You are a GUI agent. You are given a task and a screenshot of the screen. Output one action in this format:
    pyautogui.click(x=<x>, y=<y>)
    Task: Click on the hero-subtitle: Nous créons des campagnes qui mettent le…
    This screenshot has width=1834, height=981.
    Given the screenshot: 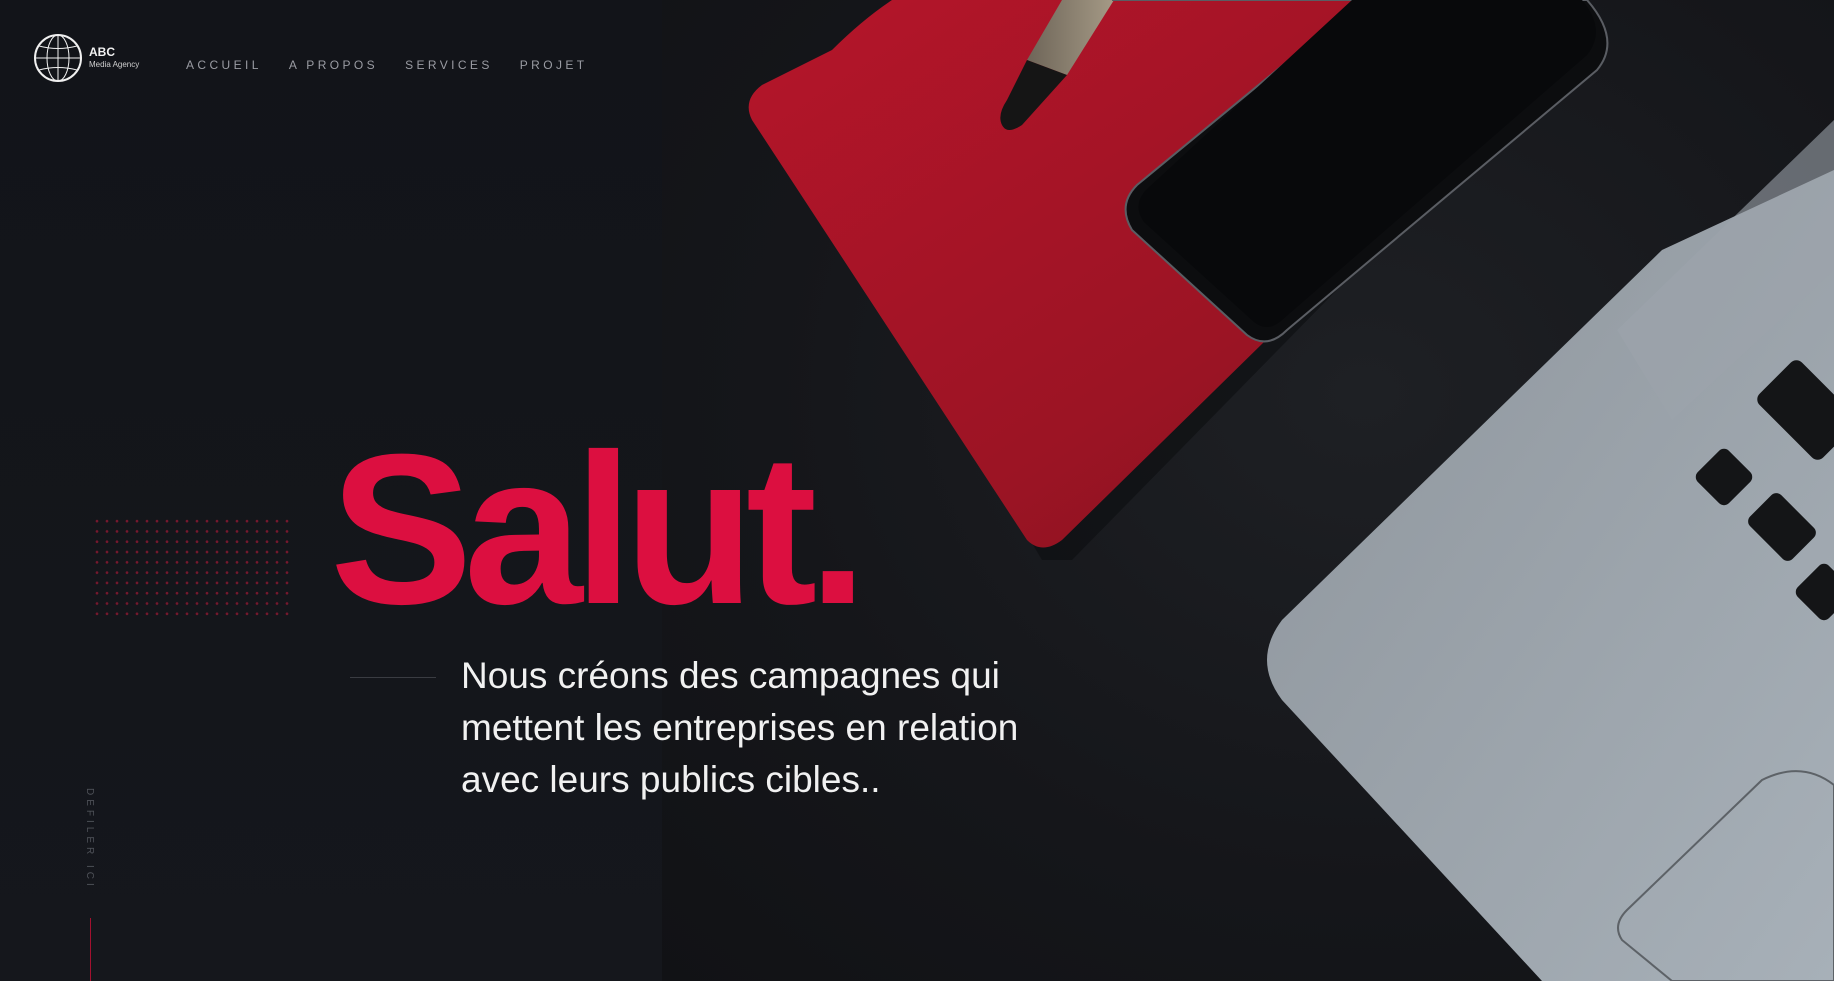 What is the action you would take?
    pyautogui.click(x=740, y=727)
    